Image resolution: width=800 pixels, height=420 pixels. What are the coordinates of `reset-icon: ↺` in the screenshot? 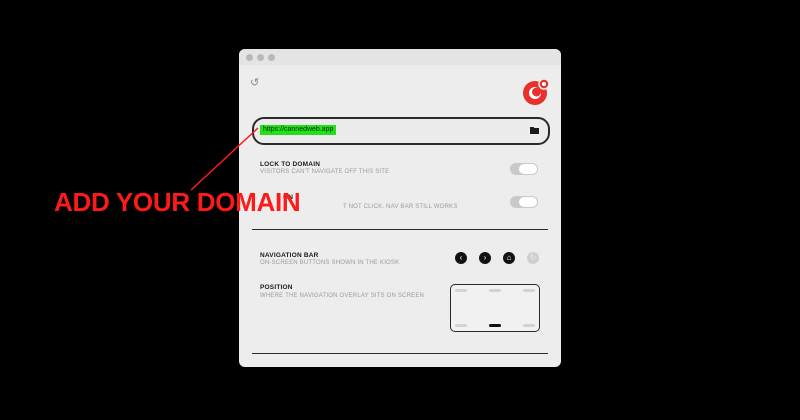 It's located at (254, 83).